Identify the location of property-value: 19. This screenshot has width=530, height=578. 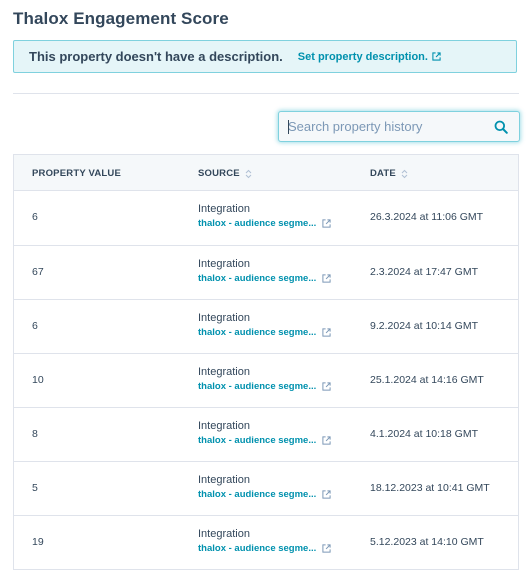
(38, 542).